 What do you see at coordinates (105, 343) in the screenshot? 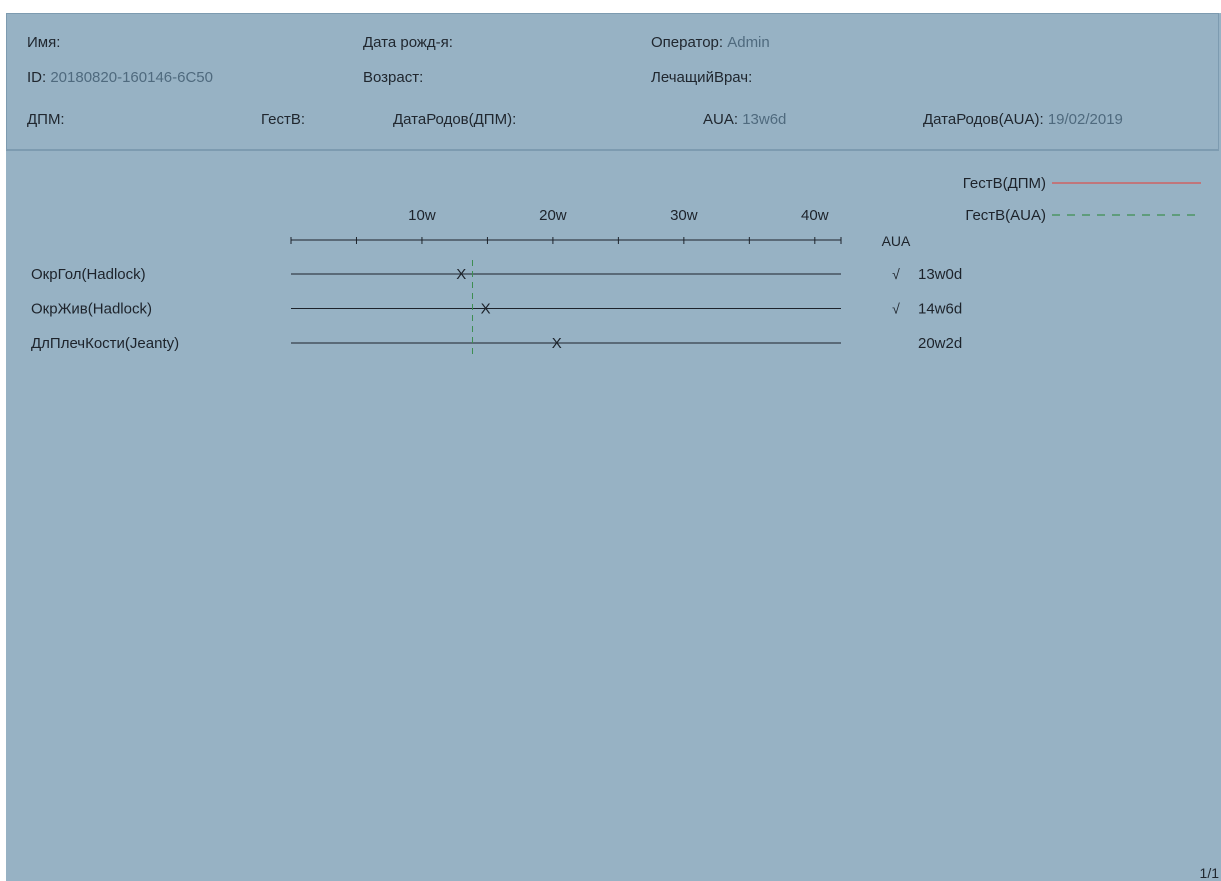
I see `measurement-label: ДлПлечКости(Jeanty)` at bounding box center [105, 343].